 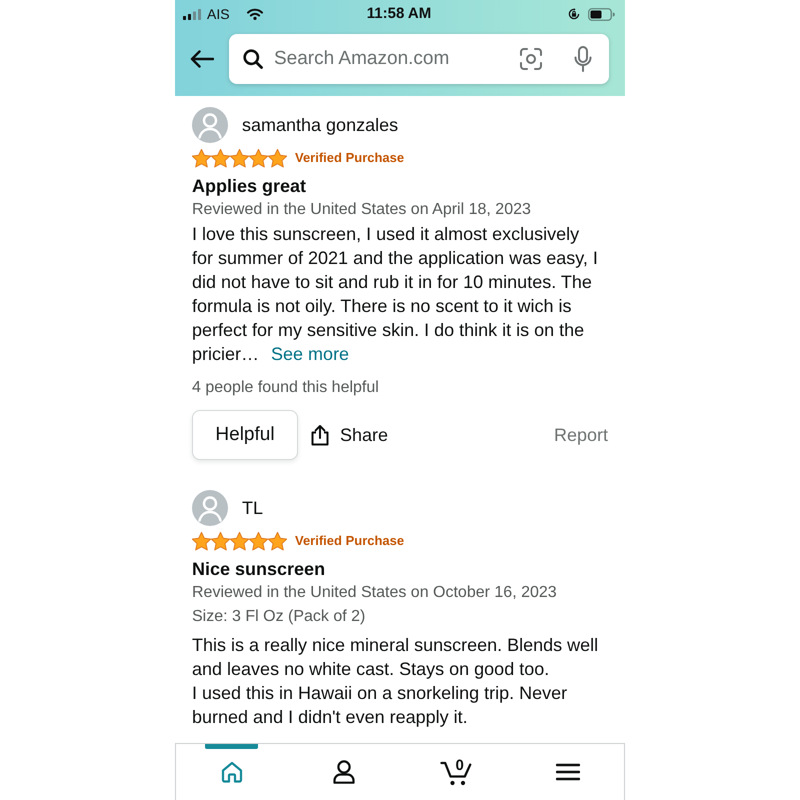 What do you see at coordinates (320, 435) in the screenshot?
I see `share-icon` at bounding box center [320, 435].